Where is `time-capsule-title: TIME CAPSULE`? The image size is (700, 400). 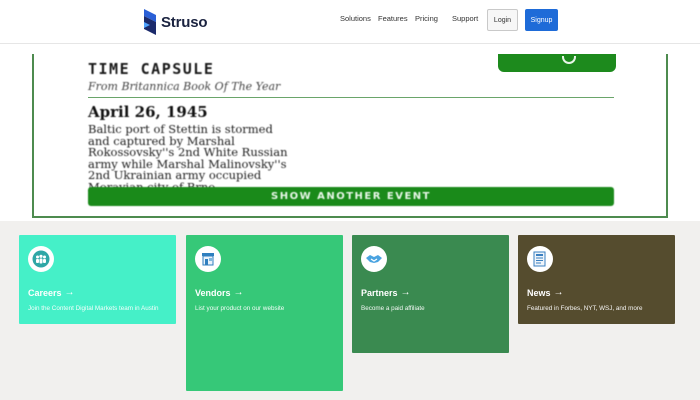
time-capsule-title: TIME CAPSULE is located at coordinates (151, 69).